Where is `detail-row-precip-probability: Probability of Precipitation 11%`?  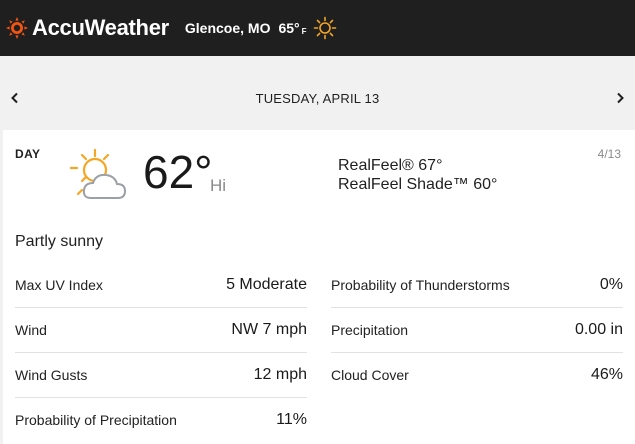
detail-row-precip-probability: Probability of Precipitation 11% is located at coordinates (161, 420).